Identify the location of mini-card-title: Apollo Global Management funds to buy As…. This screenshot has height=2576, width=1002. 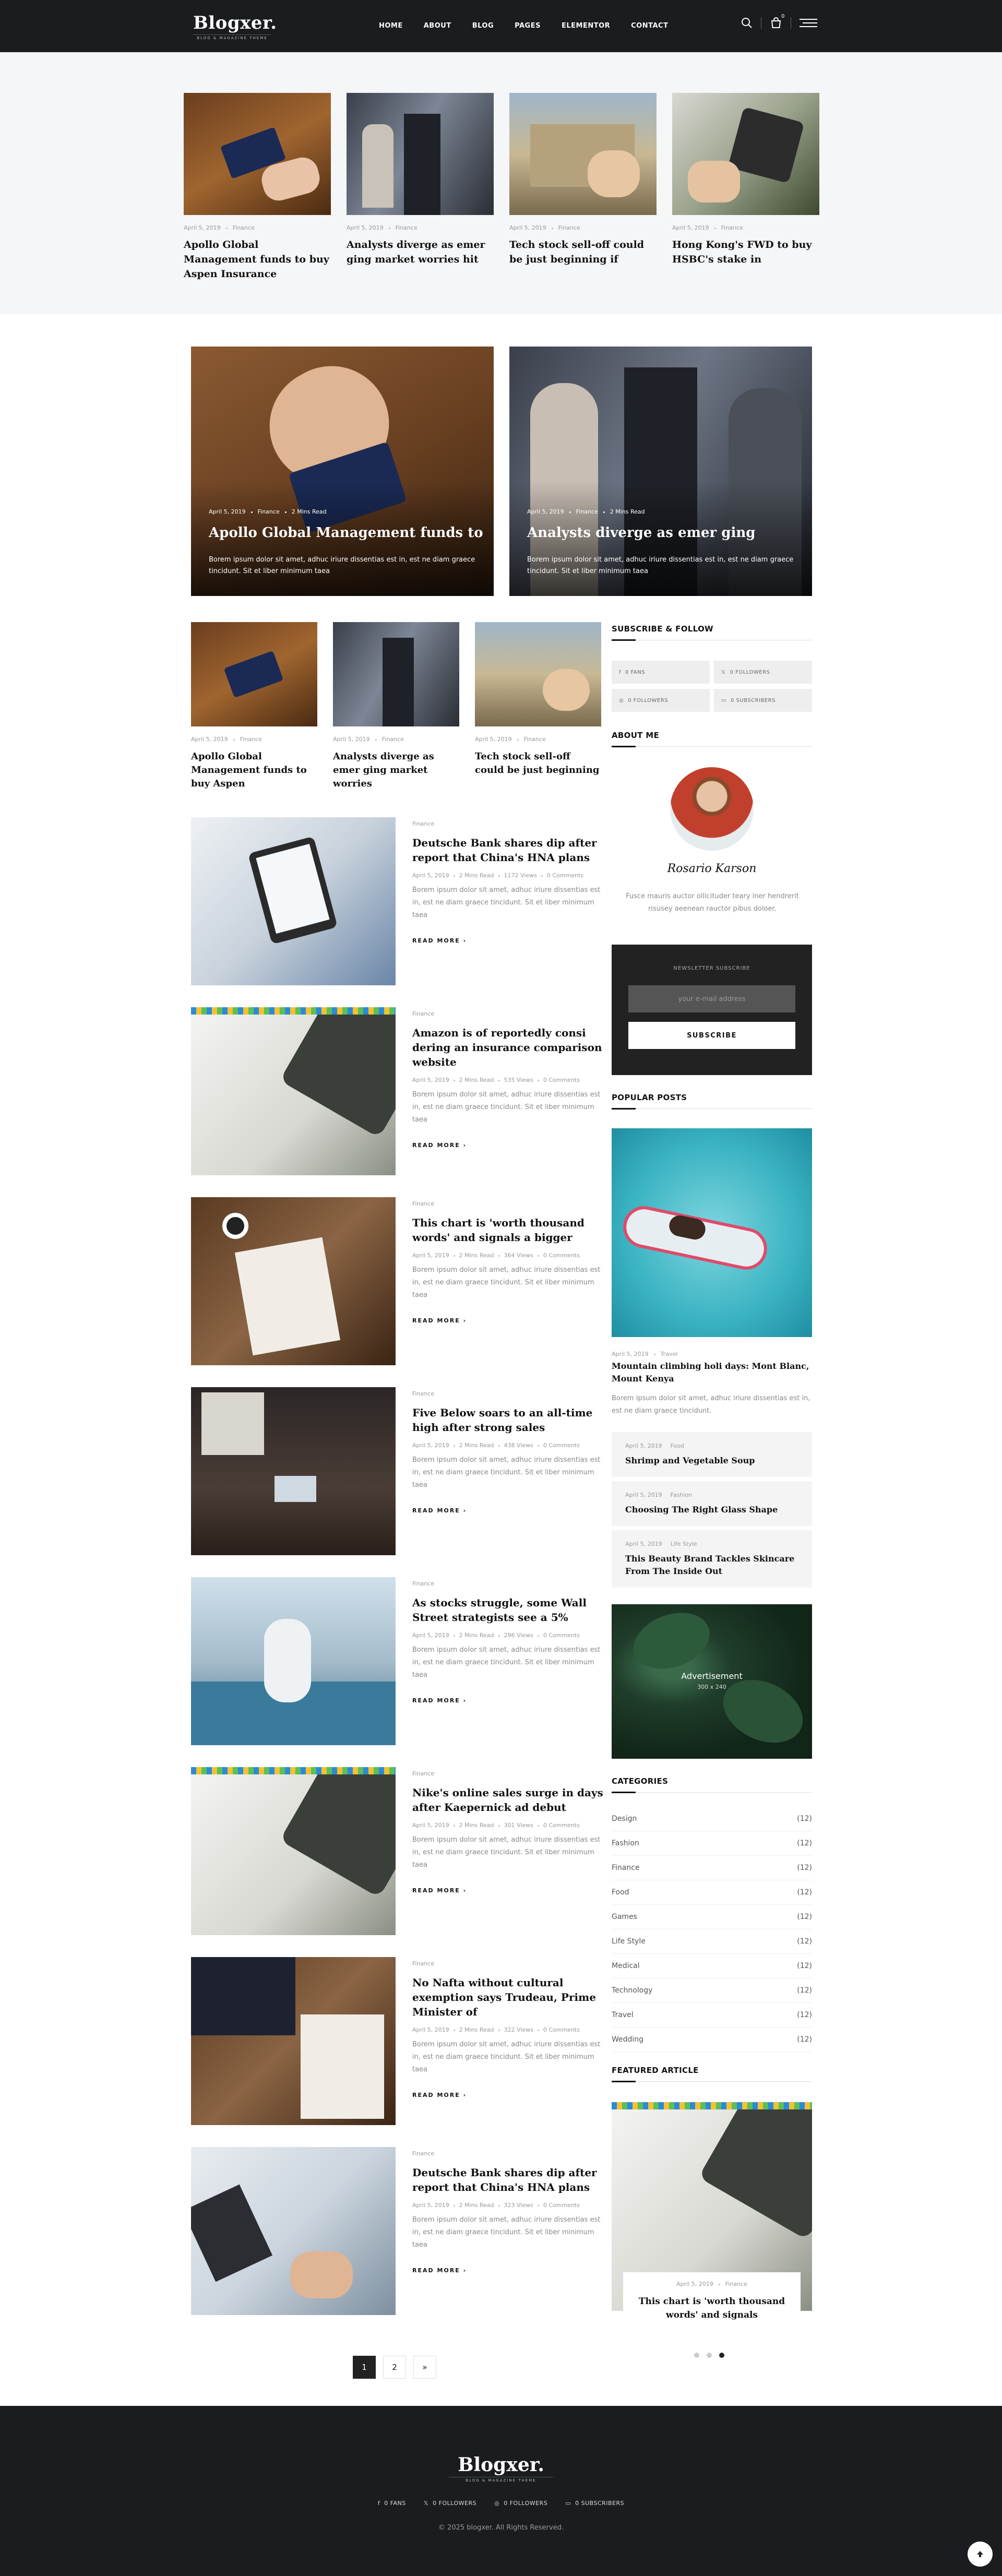
(254, 770).